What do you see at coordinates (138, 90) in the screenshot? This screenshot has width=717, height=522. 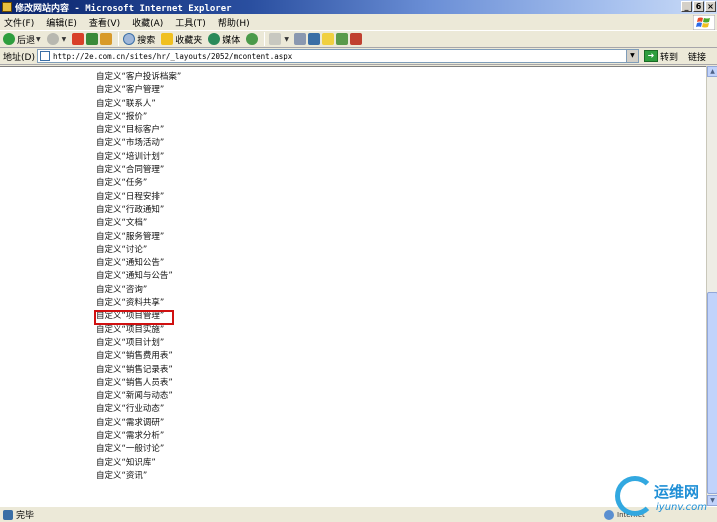 I see `list-item: 自定义“客户管理”` at bounding box center [138, 90].